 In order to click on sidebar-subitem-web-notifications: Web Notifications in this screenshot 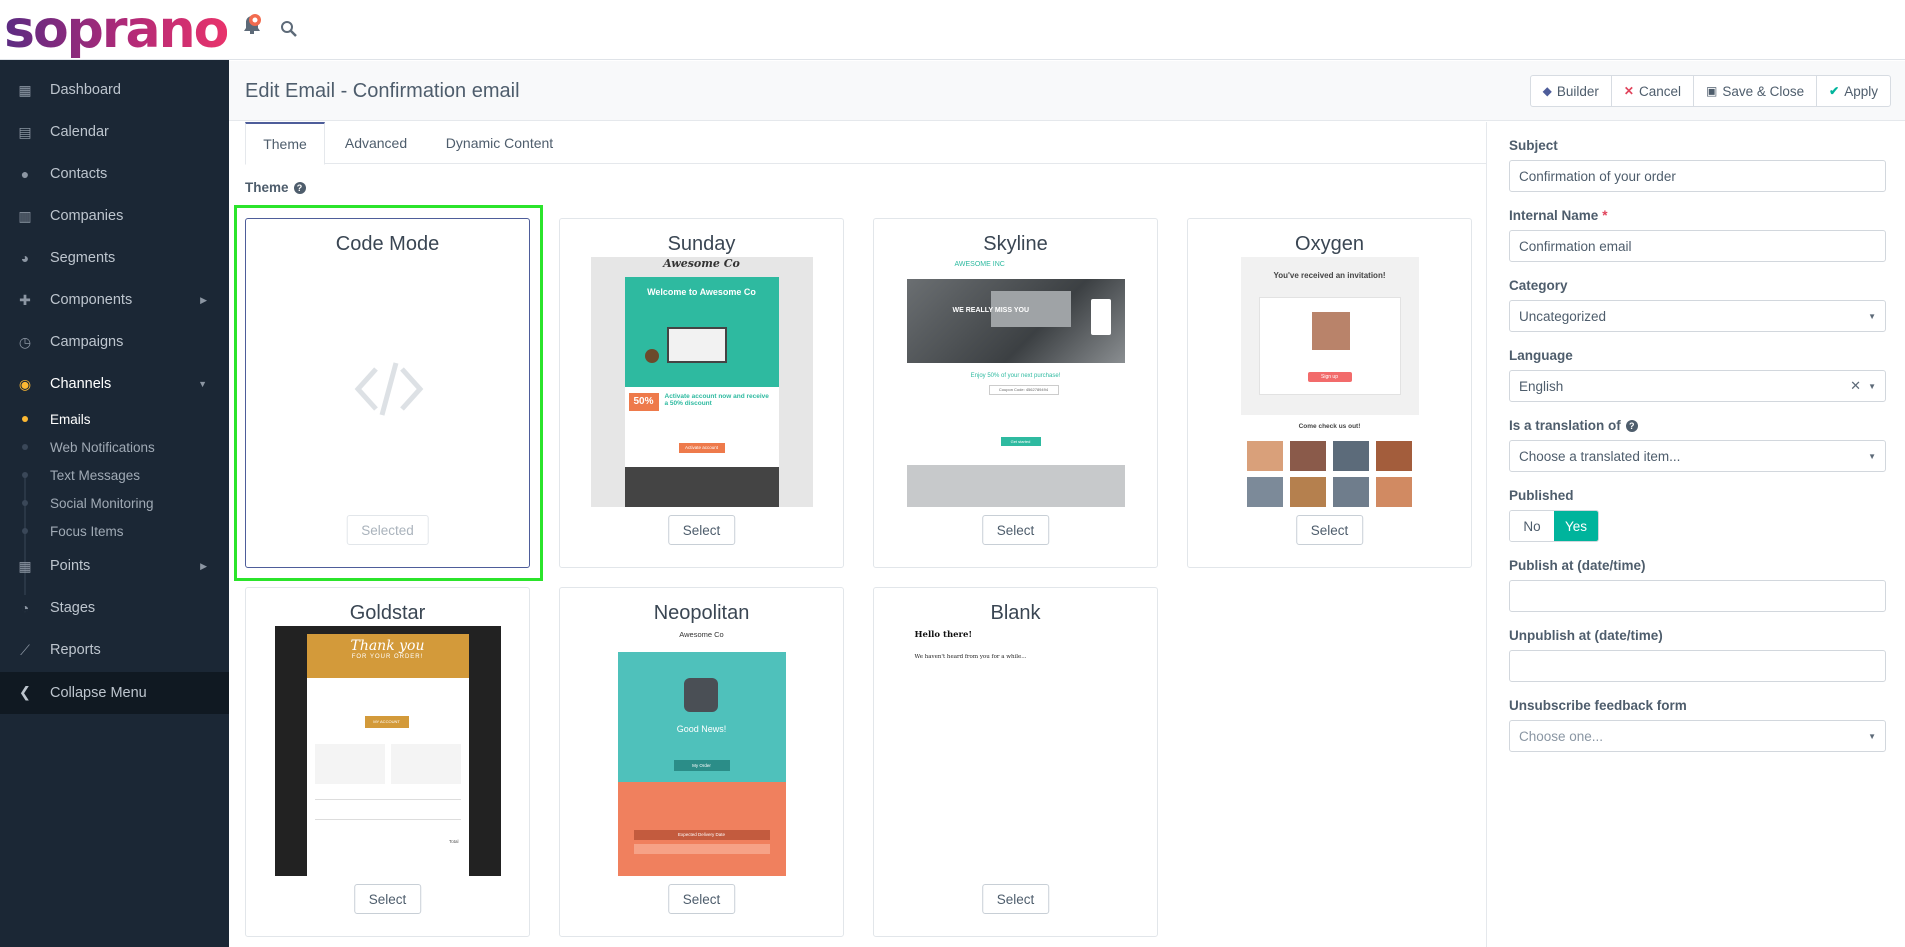, I will do `click(114, 447)`.